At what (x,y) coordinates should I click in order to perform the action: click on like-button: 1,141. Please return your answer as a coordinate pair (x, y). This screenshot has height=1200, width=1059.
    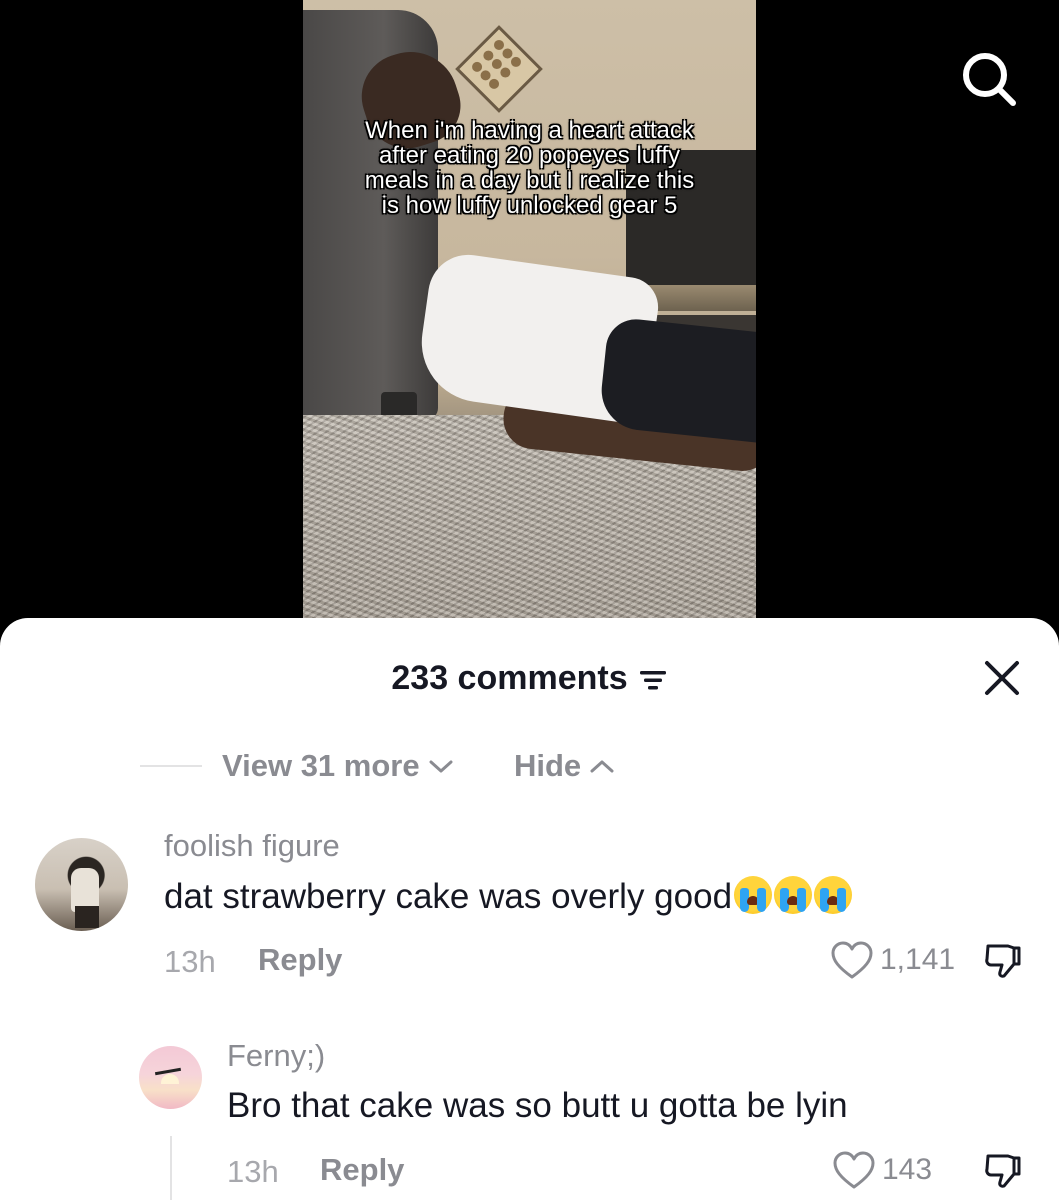
    Looking at the image, I should click on (892, 960).